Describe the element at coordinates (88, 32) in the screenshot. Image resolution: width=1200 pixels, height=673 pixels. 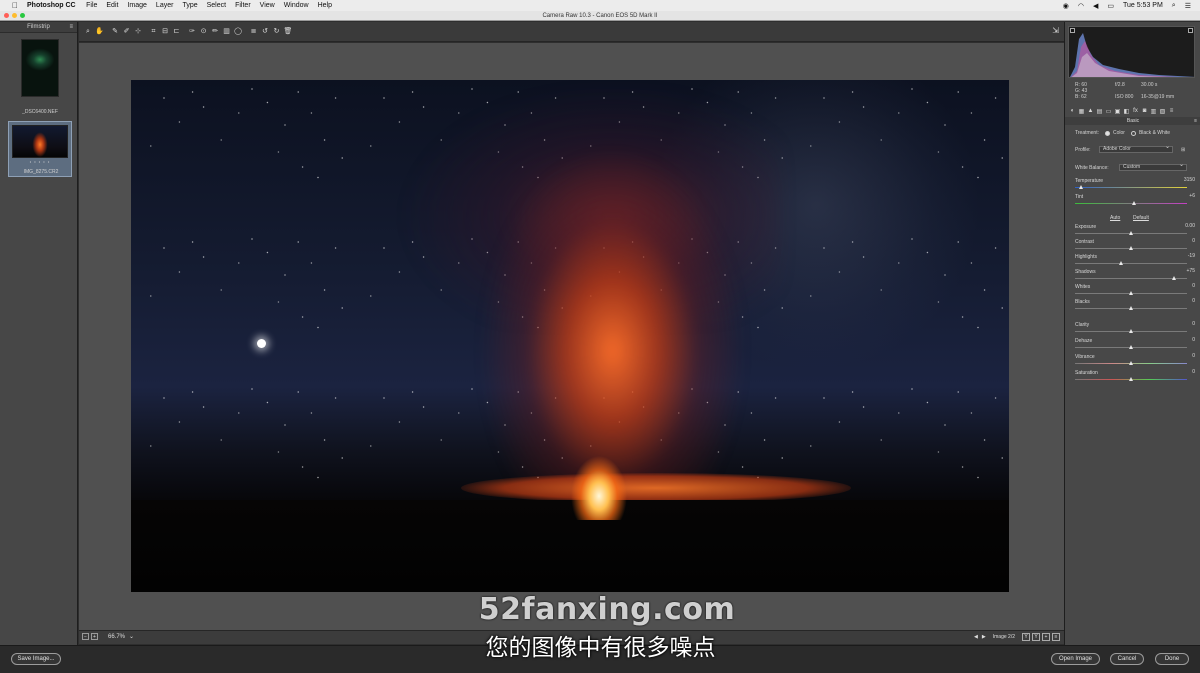
I see `zoom-icon: ⌕` at that location.